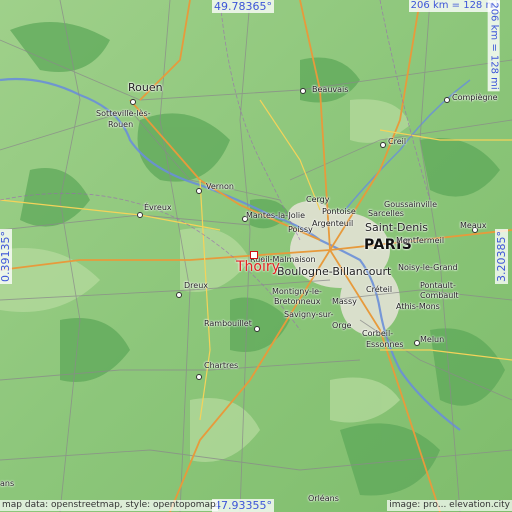 Image resolution: width=512 pixels, height=512 pixels. I want to click on place-label: Poissy, so click(300, 229).